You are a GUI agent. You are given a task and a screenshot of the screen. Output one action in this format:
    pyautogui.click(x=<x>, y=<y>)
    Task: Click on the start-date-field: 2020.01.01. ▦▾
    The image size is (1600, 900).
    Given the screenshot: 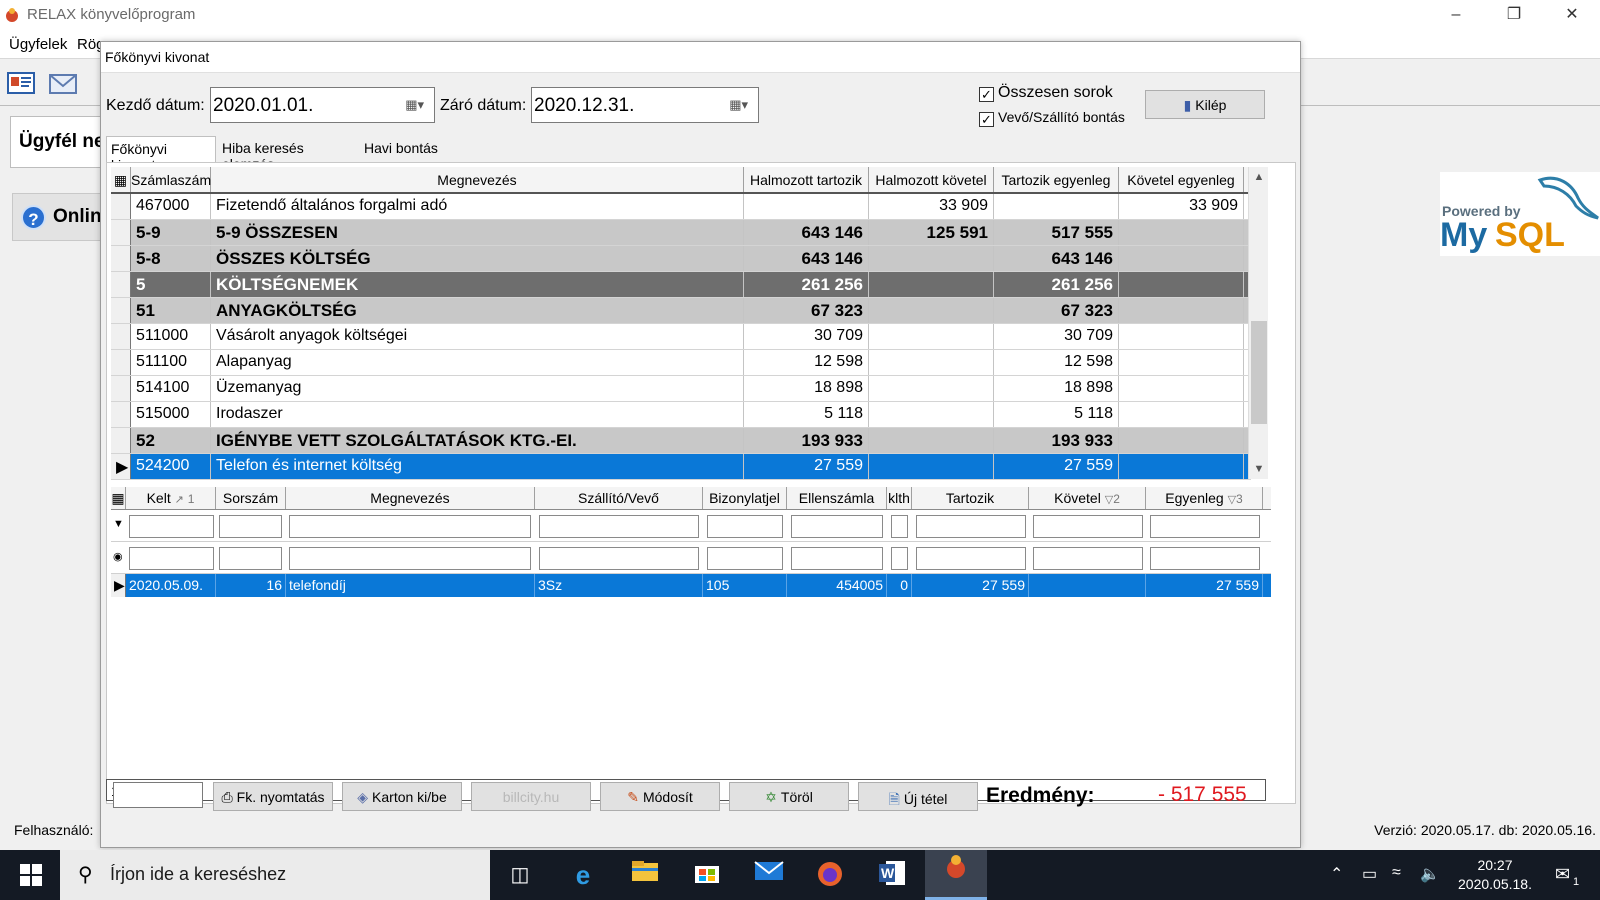 What is the action you would take?
    pyautogui.click(x=322, y=105)
    